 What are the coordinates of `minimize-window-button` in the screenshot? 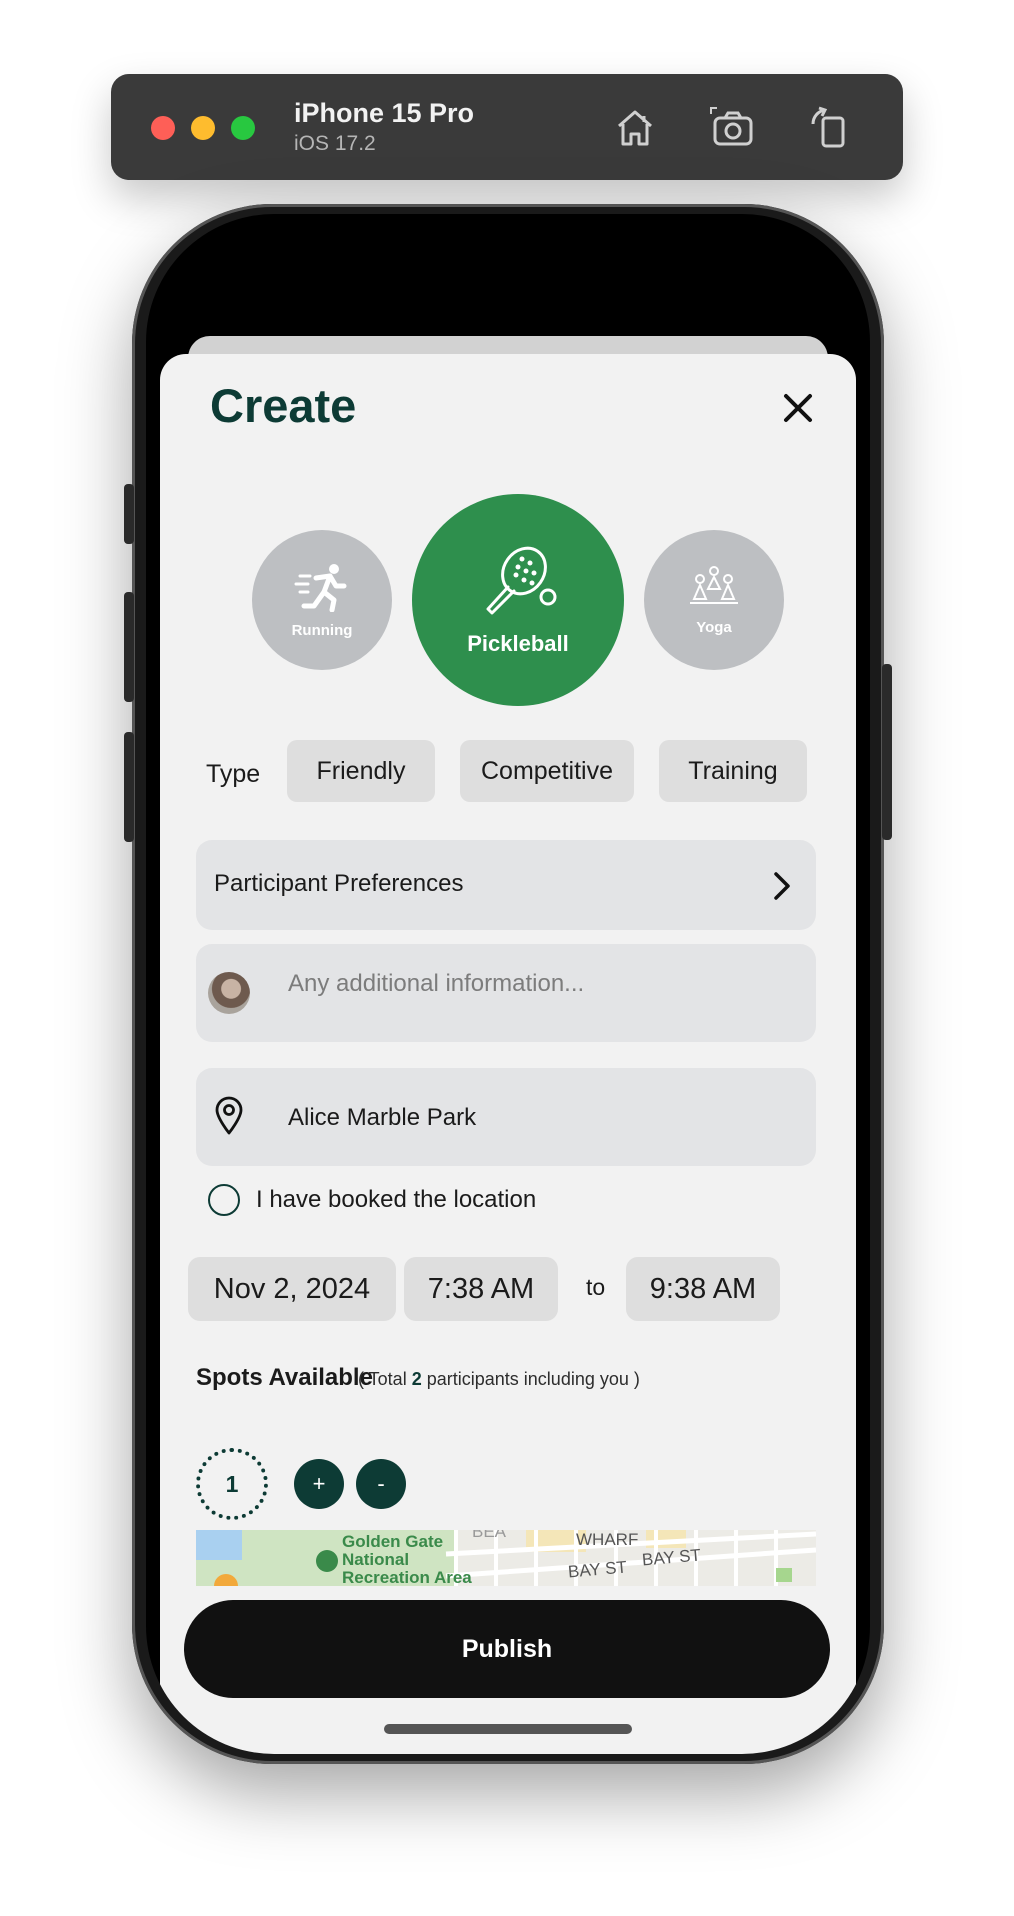 It's located at (203, 128).